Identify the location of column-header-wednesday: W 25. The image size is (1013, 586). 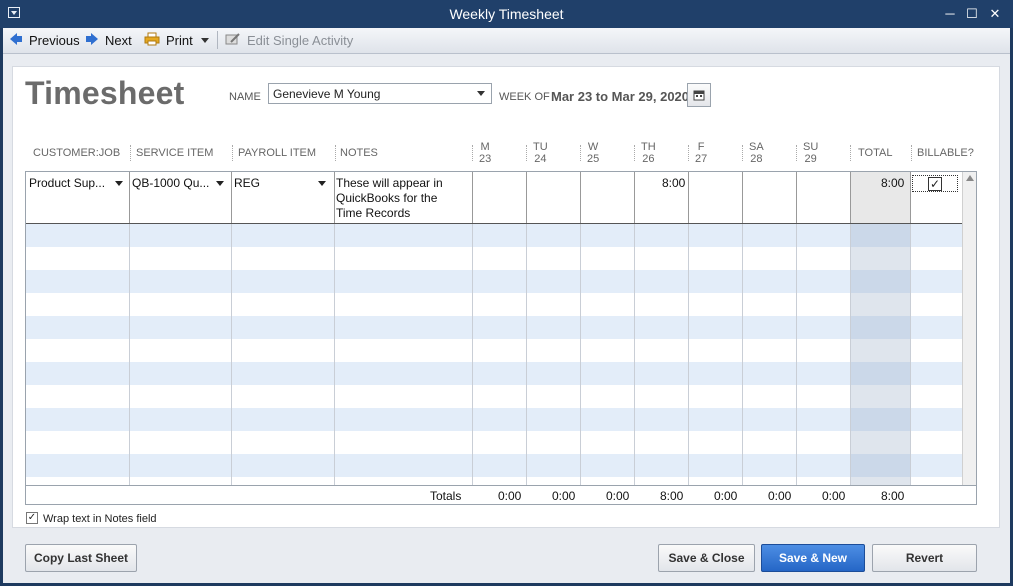
(593, 153).